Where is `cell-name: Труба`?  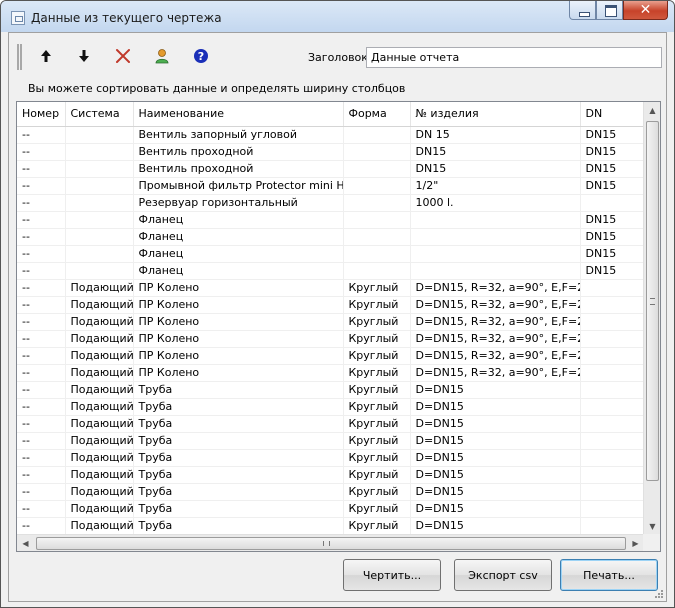
cell-name: Труба is located at coordinates (238, 492).